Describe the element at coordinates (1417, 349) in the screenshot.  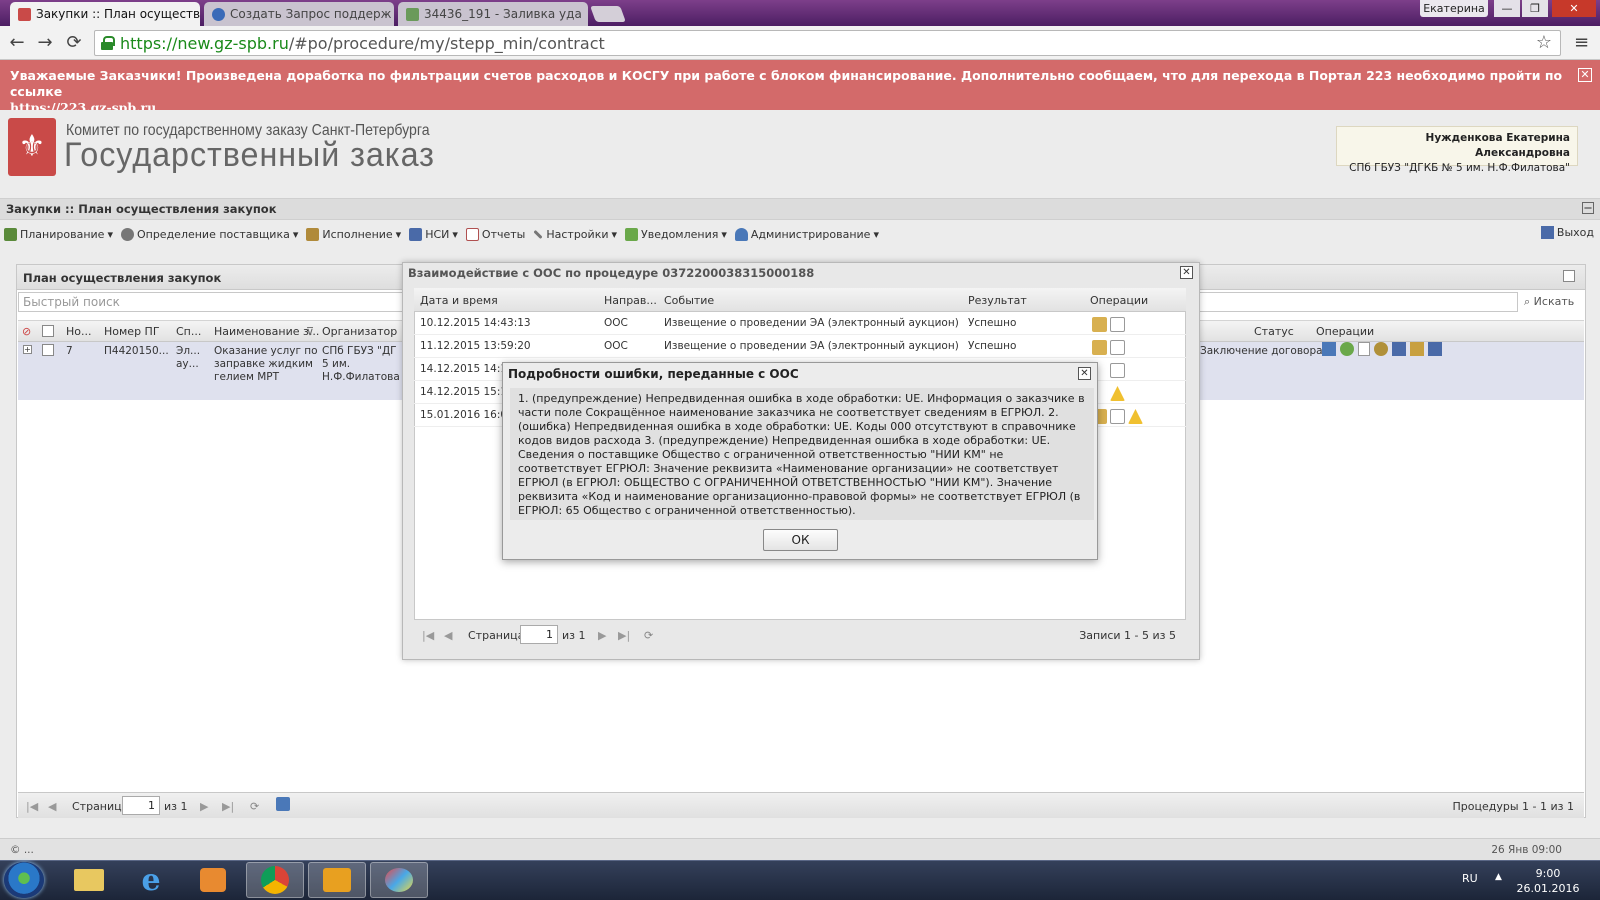
I see `scroll-icon` at that location.